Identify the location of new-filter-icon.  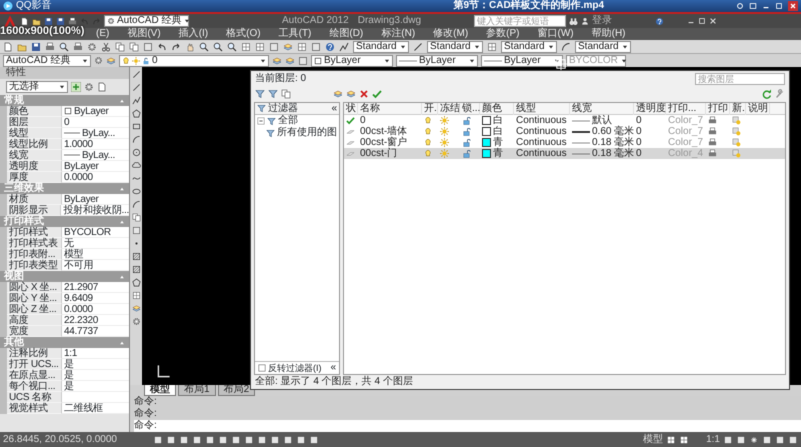
(260, 94).